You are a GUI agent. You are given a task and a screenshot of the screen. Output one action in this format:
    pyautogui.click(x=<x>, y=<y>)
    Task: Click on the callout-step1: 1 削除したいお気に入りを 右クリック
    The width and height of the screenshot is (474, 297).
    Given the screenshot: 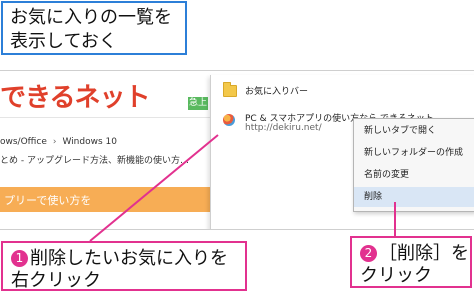 What is the action you would take?
    pyautogui.click(x=124, y=266)
    